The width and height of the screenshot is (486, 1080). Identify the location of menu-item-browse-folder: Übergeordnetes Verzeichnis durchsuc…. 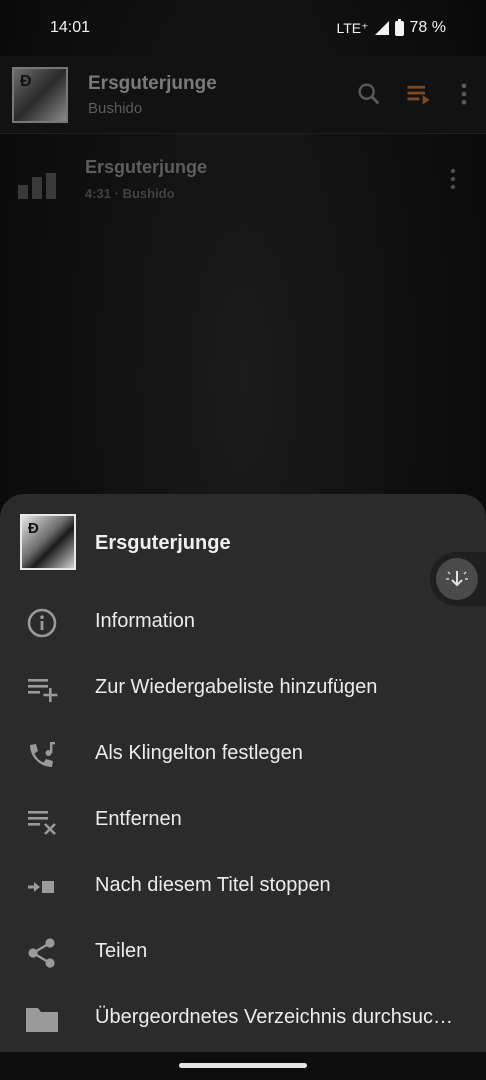
(243, 1019).